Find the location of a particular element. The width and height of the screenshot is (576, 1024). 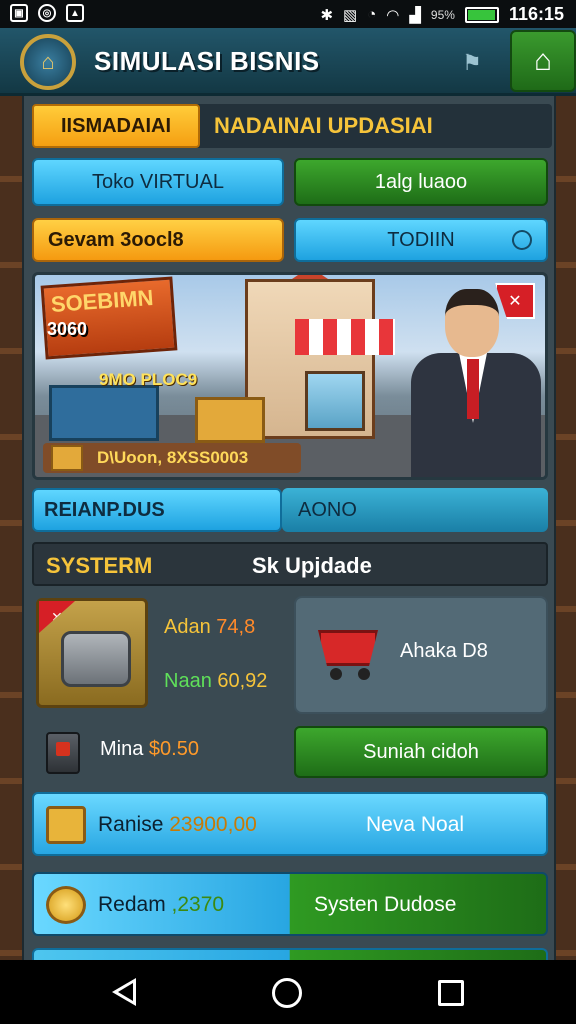

neva-noal-label: Neva Noal is located at coordinates (415, 824).